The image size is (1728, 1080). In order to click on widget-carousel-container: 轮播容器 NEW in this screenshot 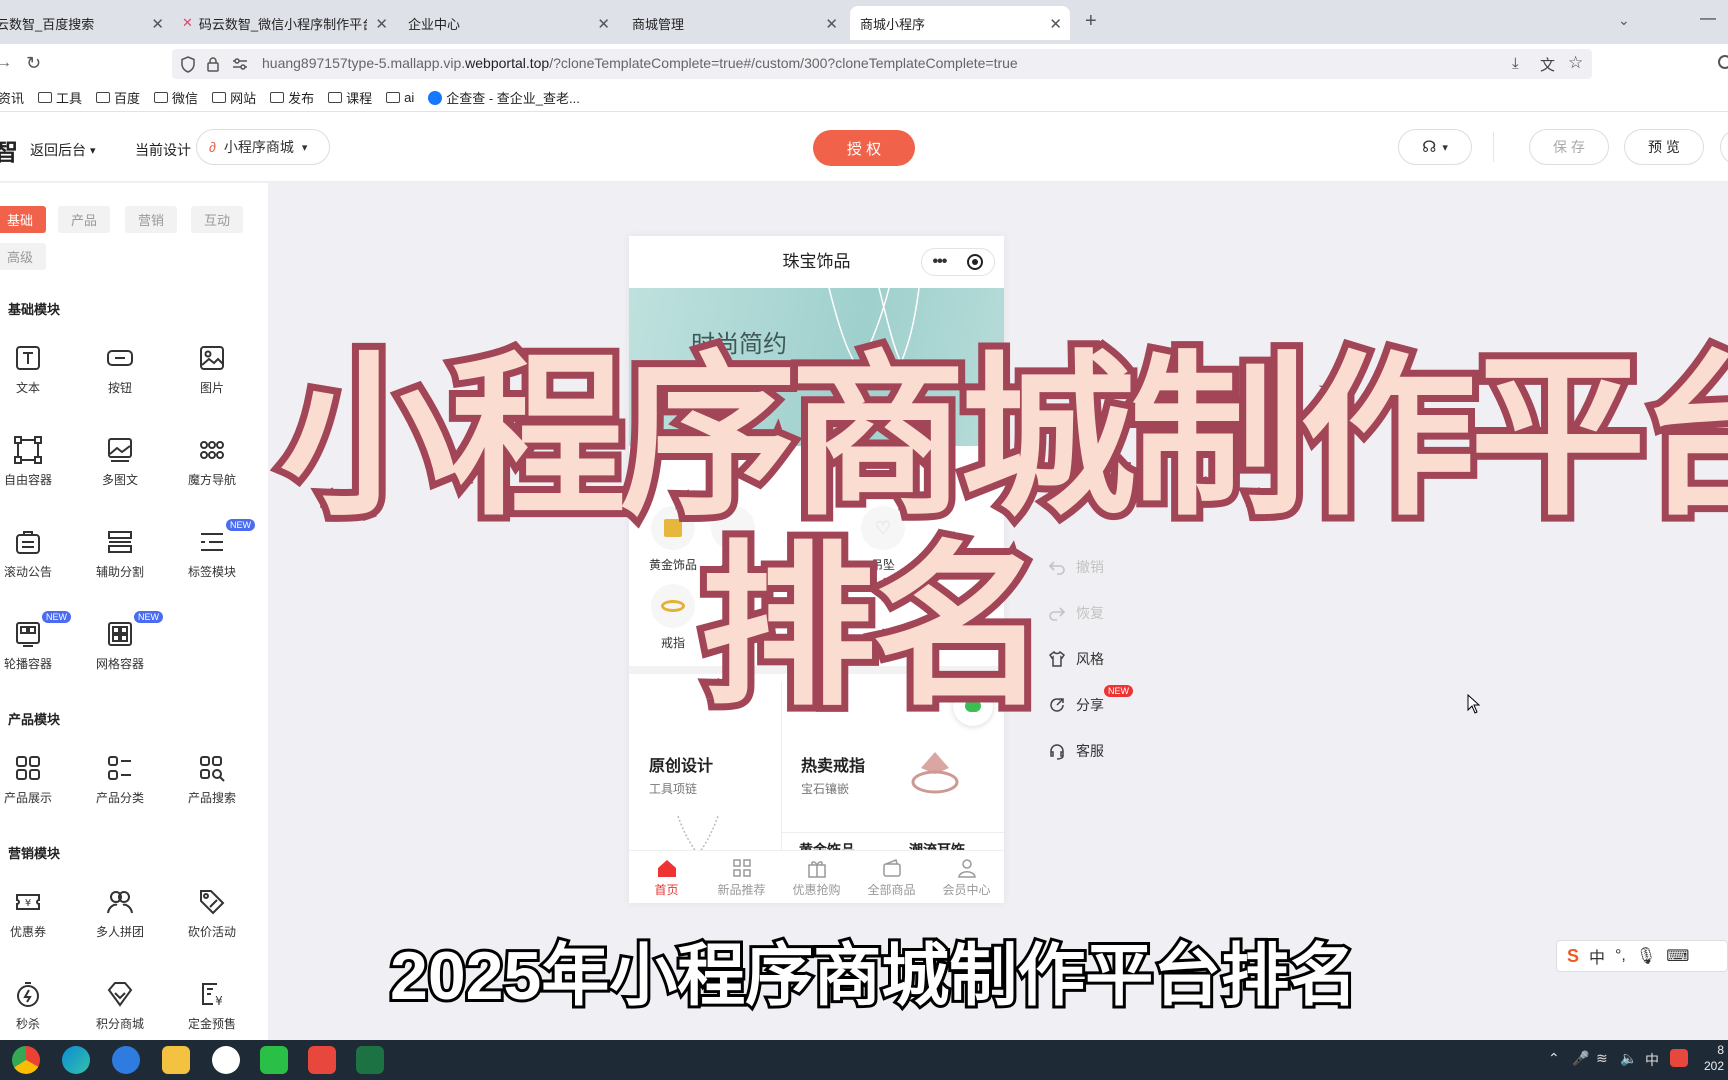, I will do `click(35, 641)`.